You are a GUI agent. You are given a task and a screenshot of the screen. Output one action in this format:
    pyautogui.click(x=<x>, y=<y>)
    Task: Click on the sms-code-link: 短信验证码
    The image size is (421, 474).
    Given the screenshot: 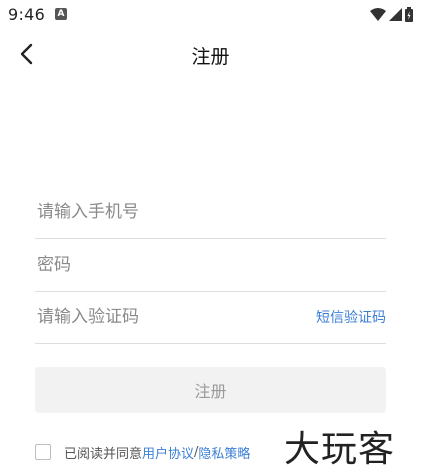 What is the action you would take?
    pyautogui.click(x=351, y=317)
    